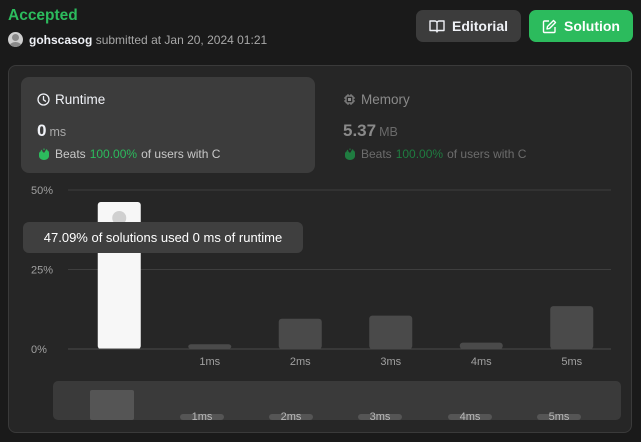 This screenshot has width=641, height=442. What do you see at coordinates (470, 417) in the screenshot?
I see `overview-tick-label: 4ms` at bounding box center [470, 417].